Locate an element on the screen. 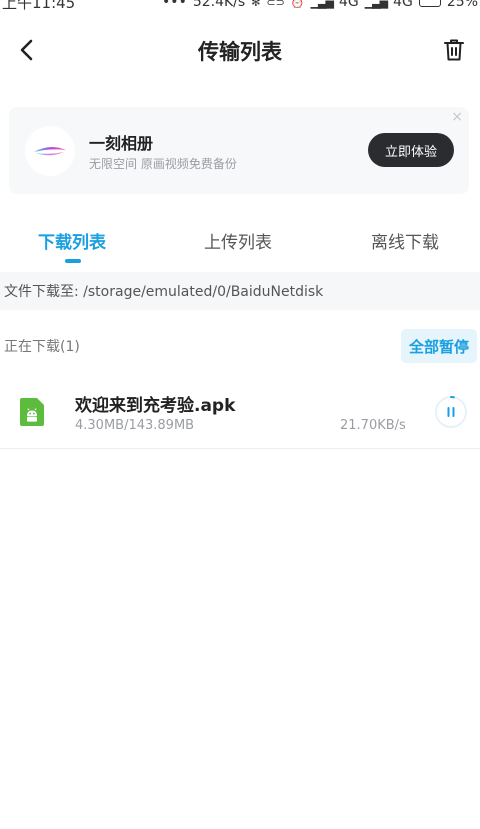 Image resolution: width=480 pixels, height=829 pixels. download-path-row: 文件下载至: /storage/emulated/0/BaiduNetdisk is located at coordinates (240, 291).